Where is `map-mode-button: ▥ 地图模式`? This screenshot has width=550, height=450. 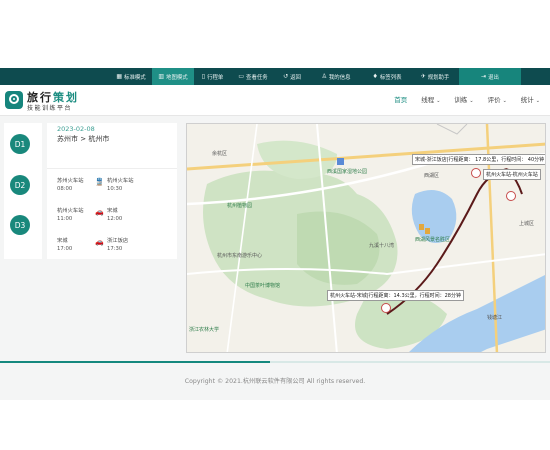
map-mode-button: ▥ 地图模式 is located at coordinates (173, 76).